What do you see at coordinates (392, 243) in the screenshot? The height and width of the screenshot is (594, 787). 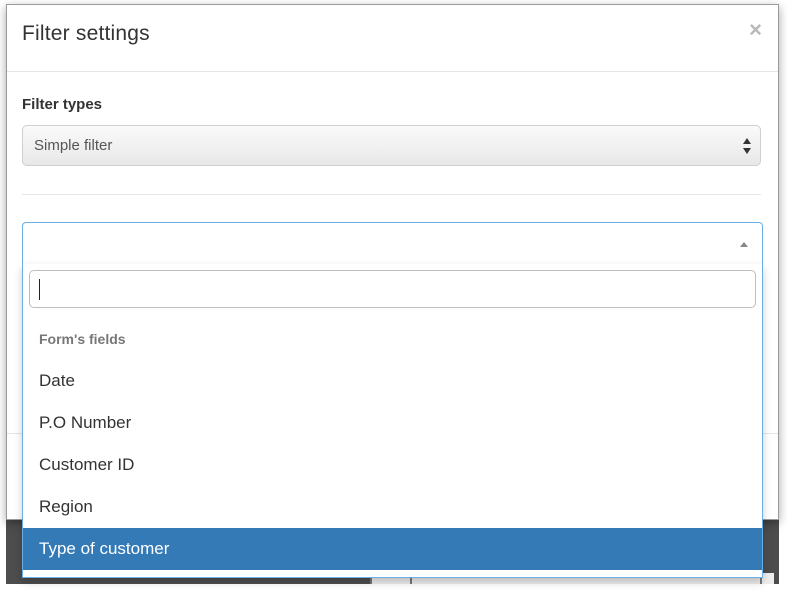 I see `field-picker-select` at bounding box center [392, 243].